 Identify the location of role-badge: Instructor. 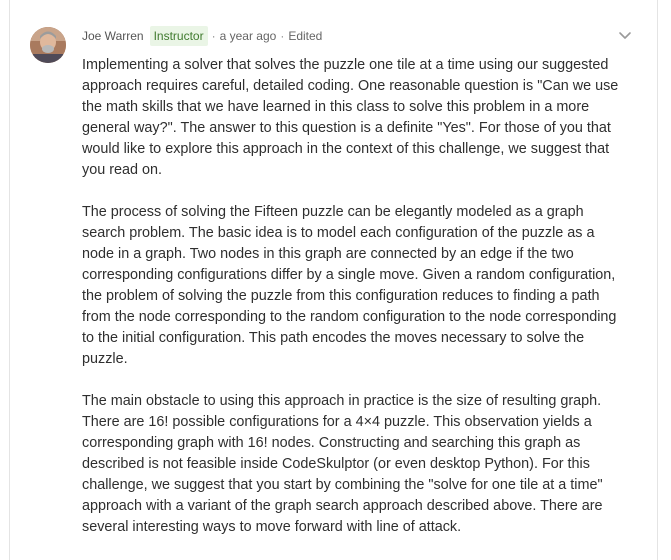
(178, 36).